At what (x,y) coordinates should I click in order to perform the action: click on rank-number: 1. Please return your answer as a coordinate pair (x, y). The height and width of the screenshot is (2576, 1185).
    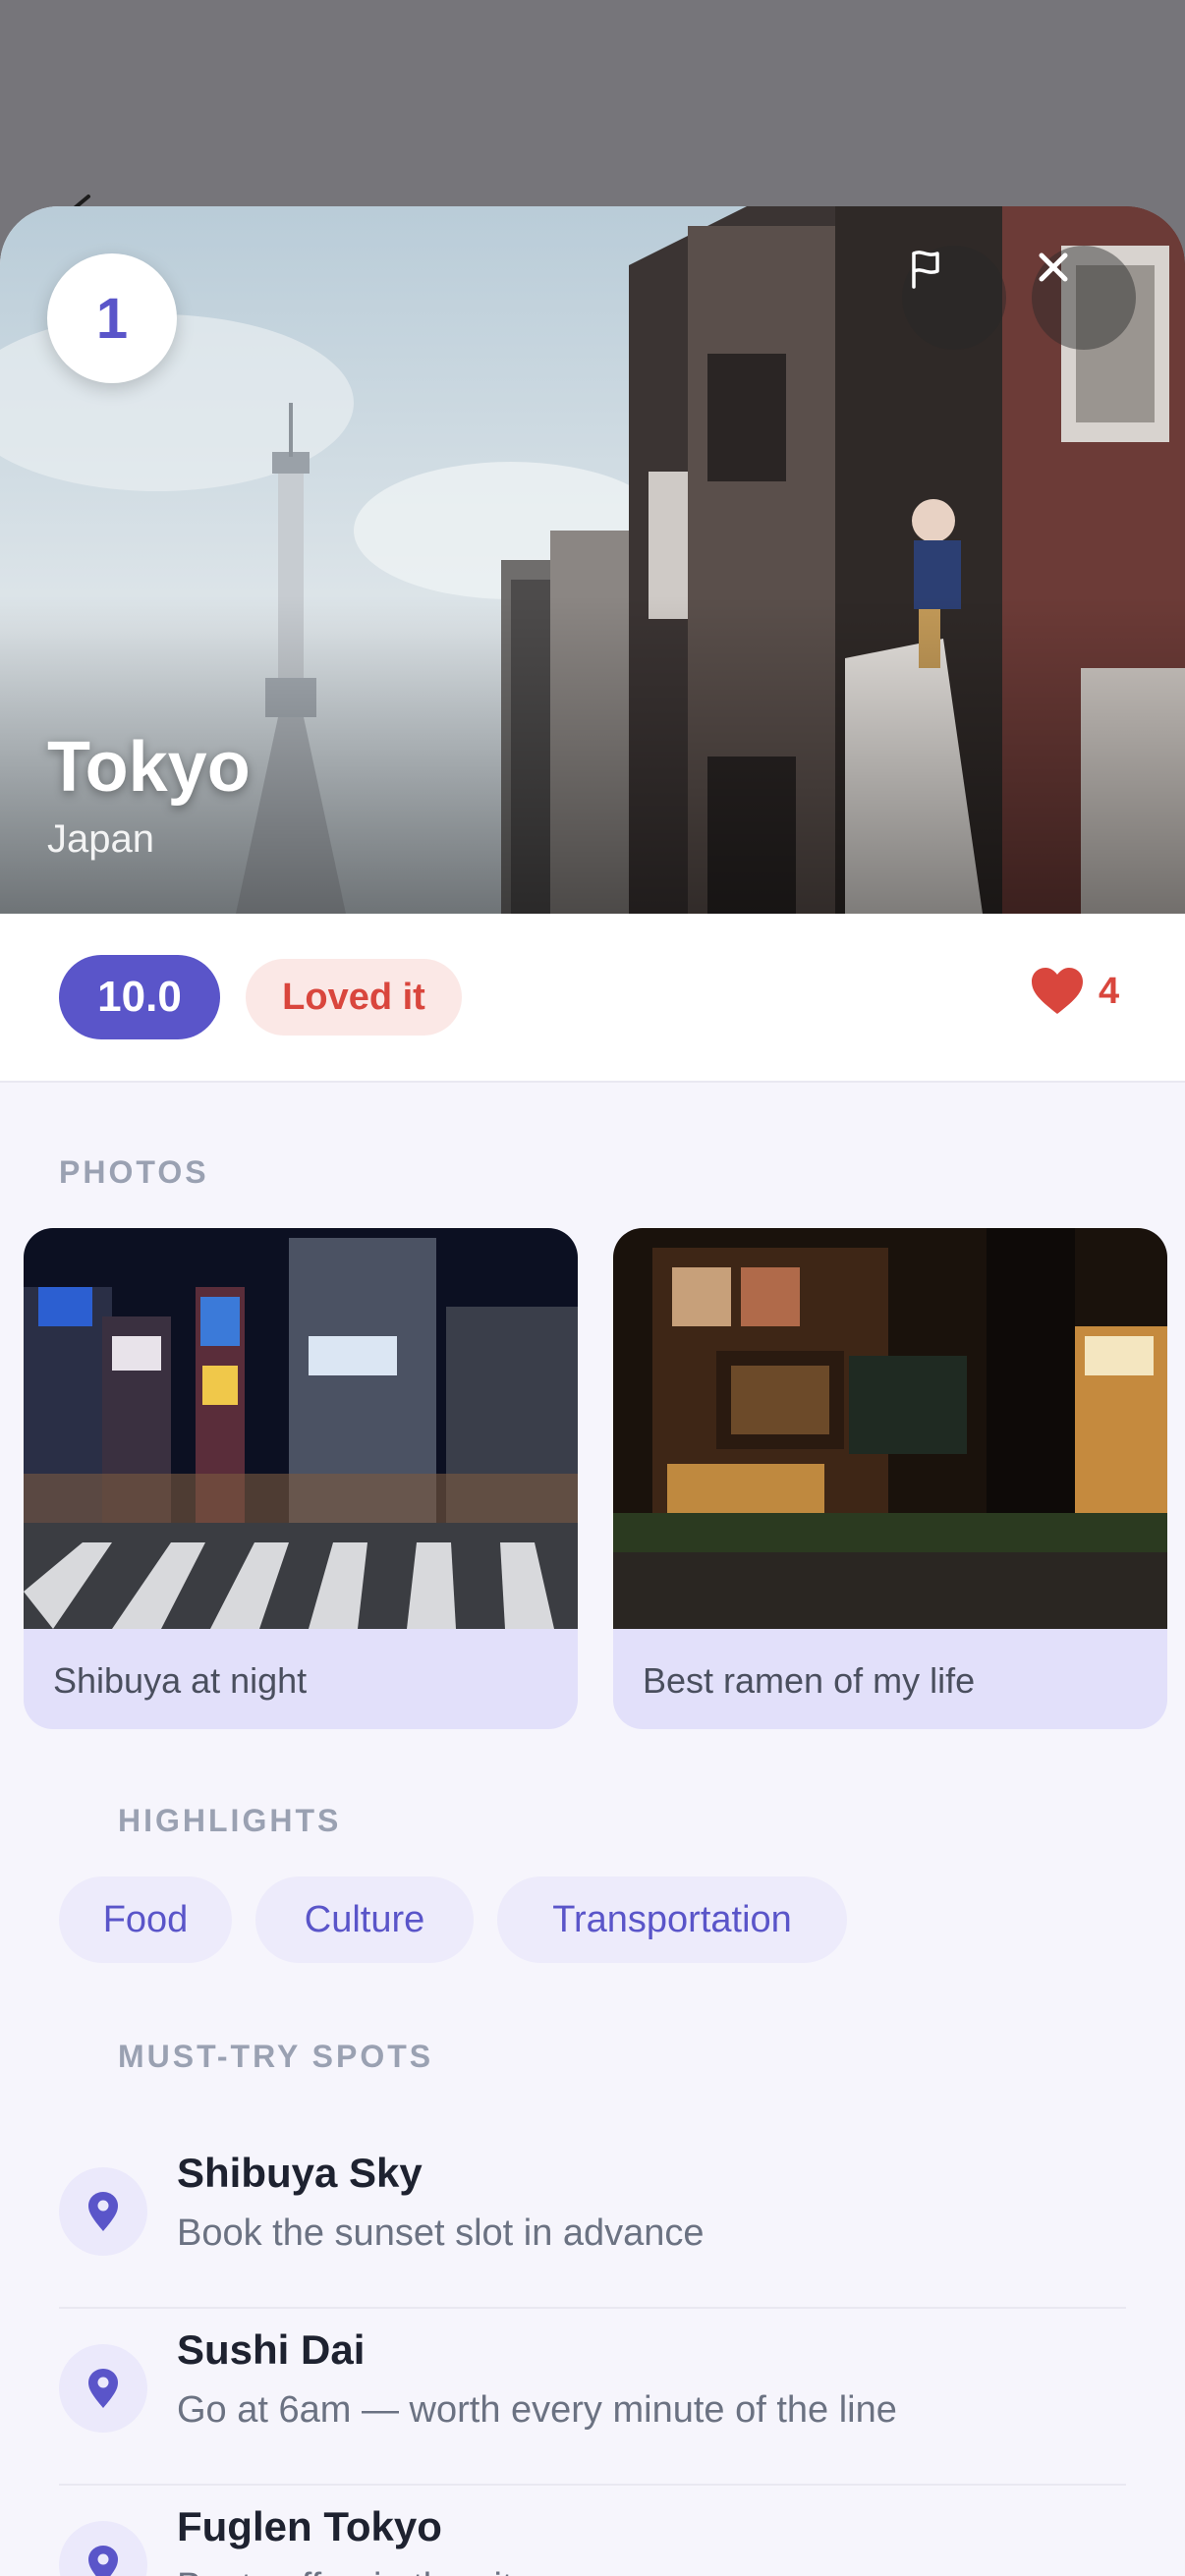
    Looking at the image, I should click on (112, 318).